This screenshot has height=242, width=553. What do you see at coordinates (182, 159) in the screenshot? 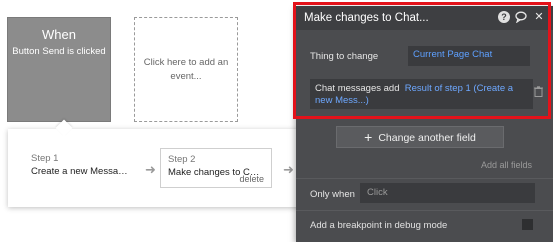
I see `step-number: Step 2` at bounding box center [182, 159].